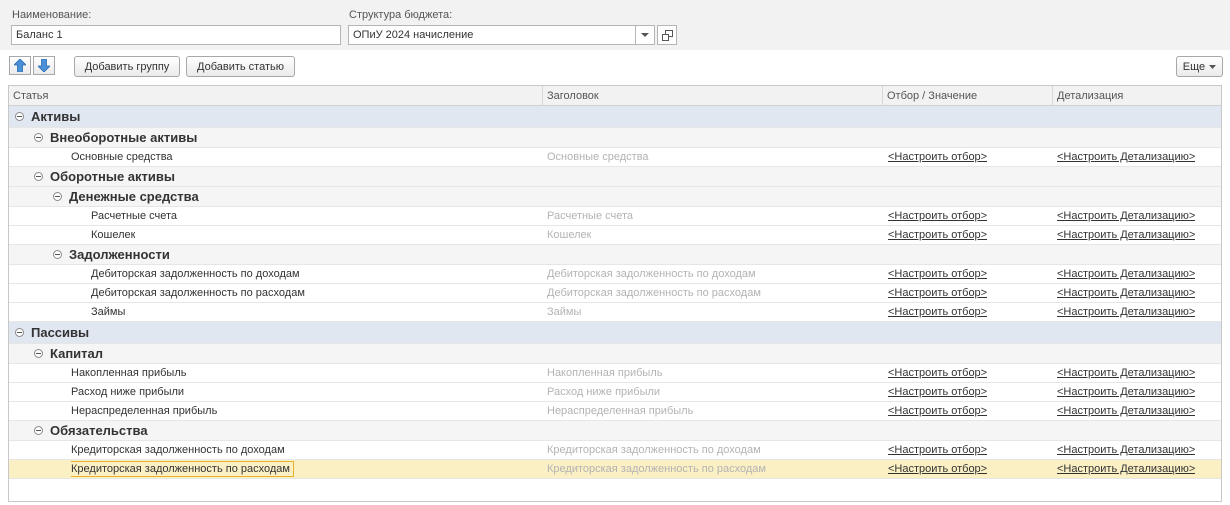  What do you see at coordinates (615, 197) in the screenshot?
I see `table-group-row: Денежные средства` at bounding box center [615, 197].